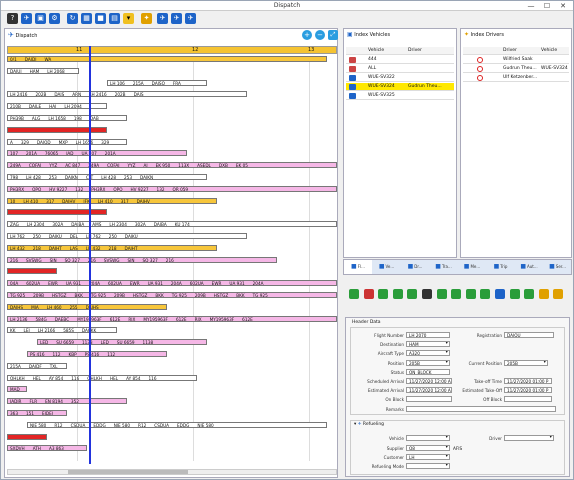 Image resolution: width=574 pixels, height=480 pixels. I want to click on flight-board-icon: ✈, so click(162, 18).